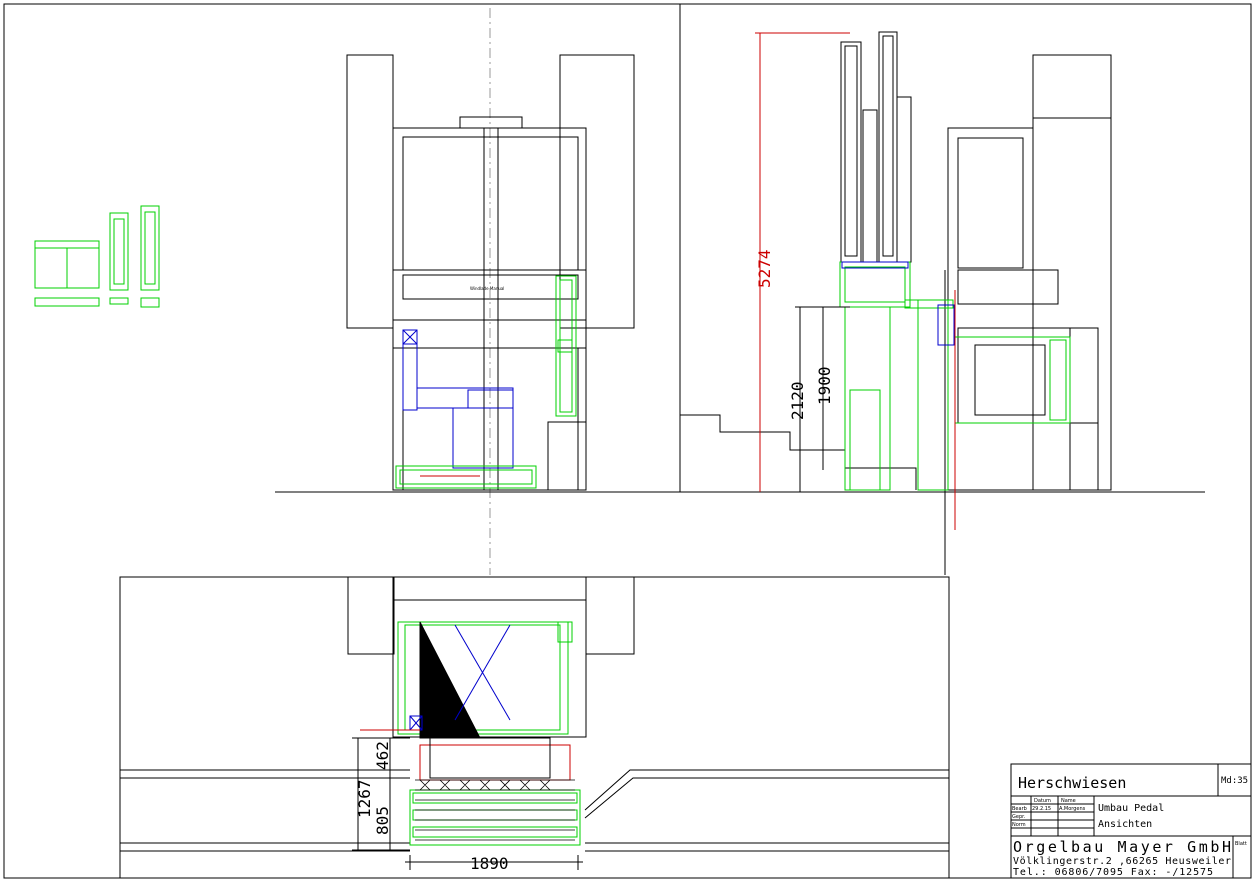 The image size is (1255, 882). I want to click on title-row-bearb-label: Bearb, so click(1019, 809).